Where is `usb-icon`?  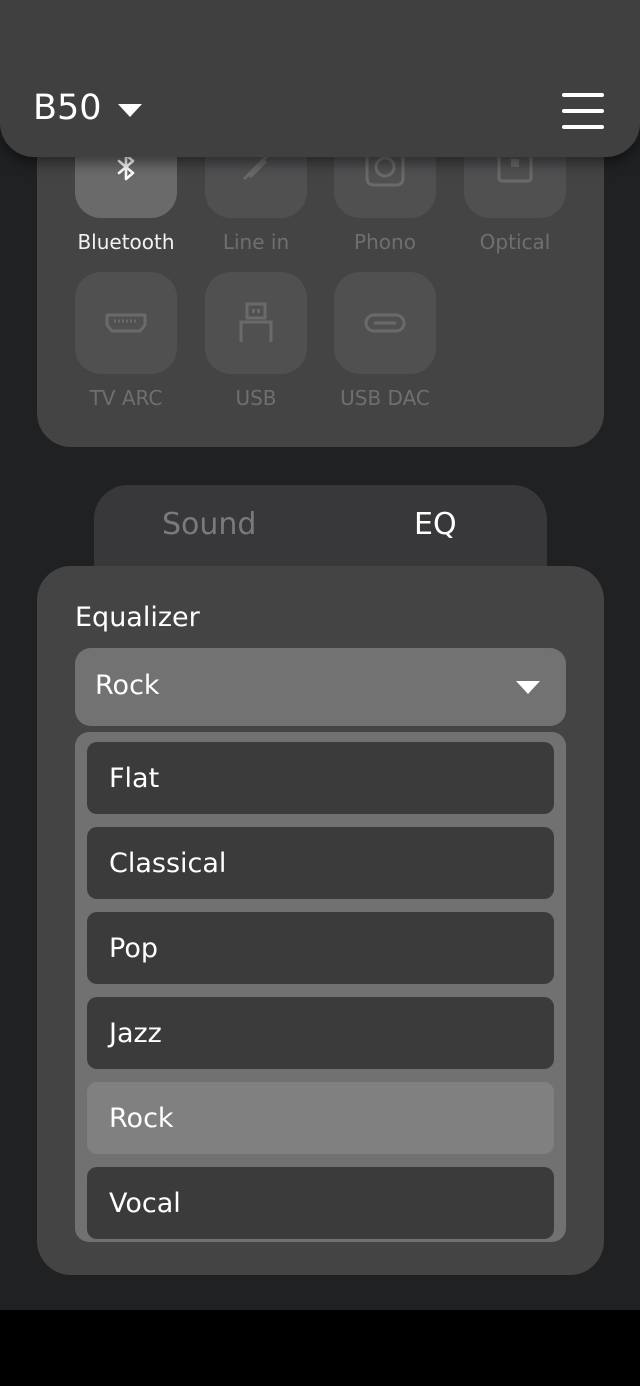
usb-icon is located at coordinates (256, 323).